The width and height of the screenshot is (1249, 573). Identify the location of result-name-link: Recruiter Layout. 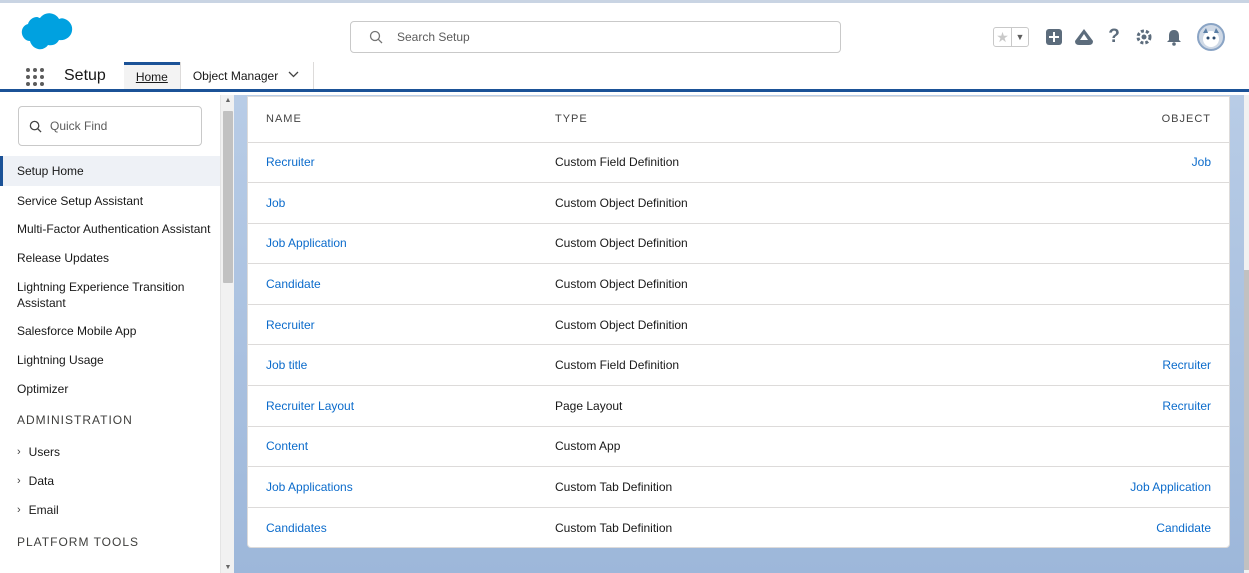
(310, 406).